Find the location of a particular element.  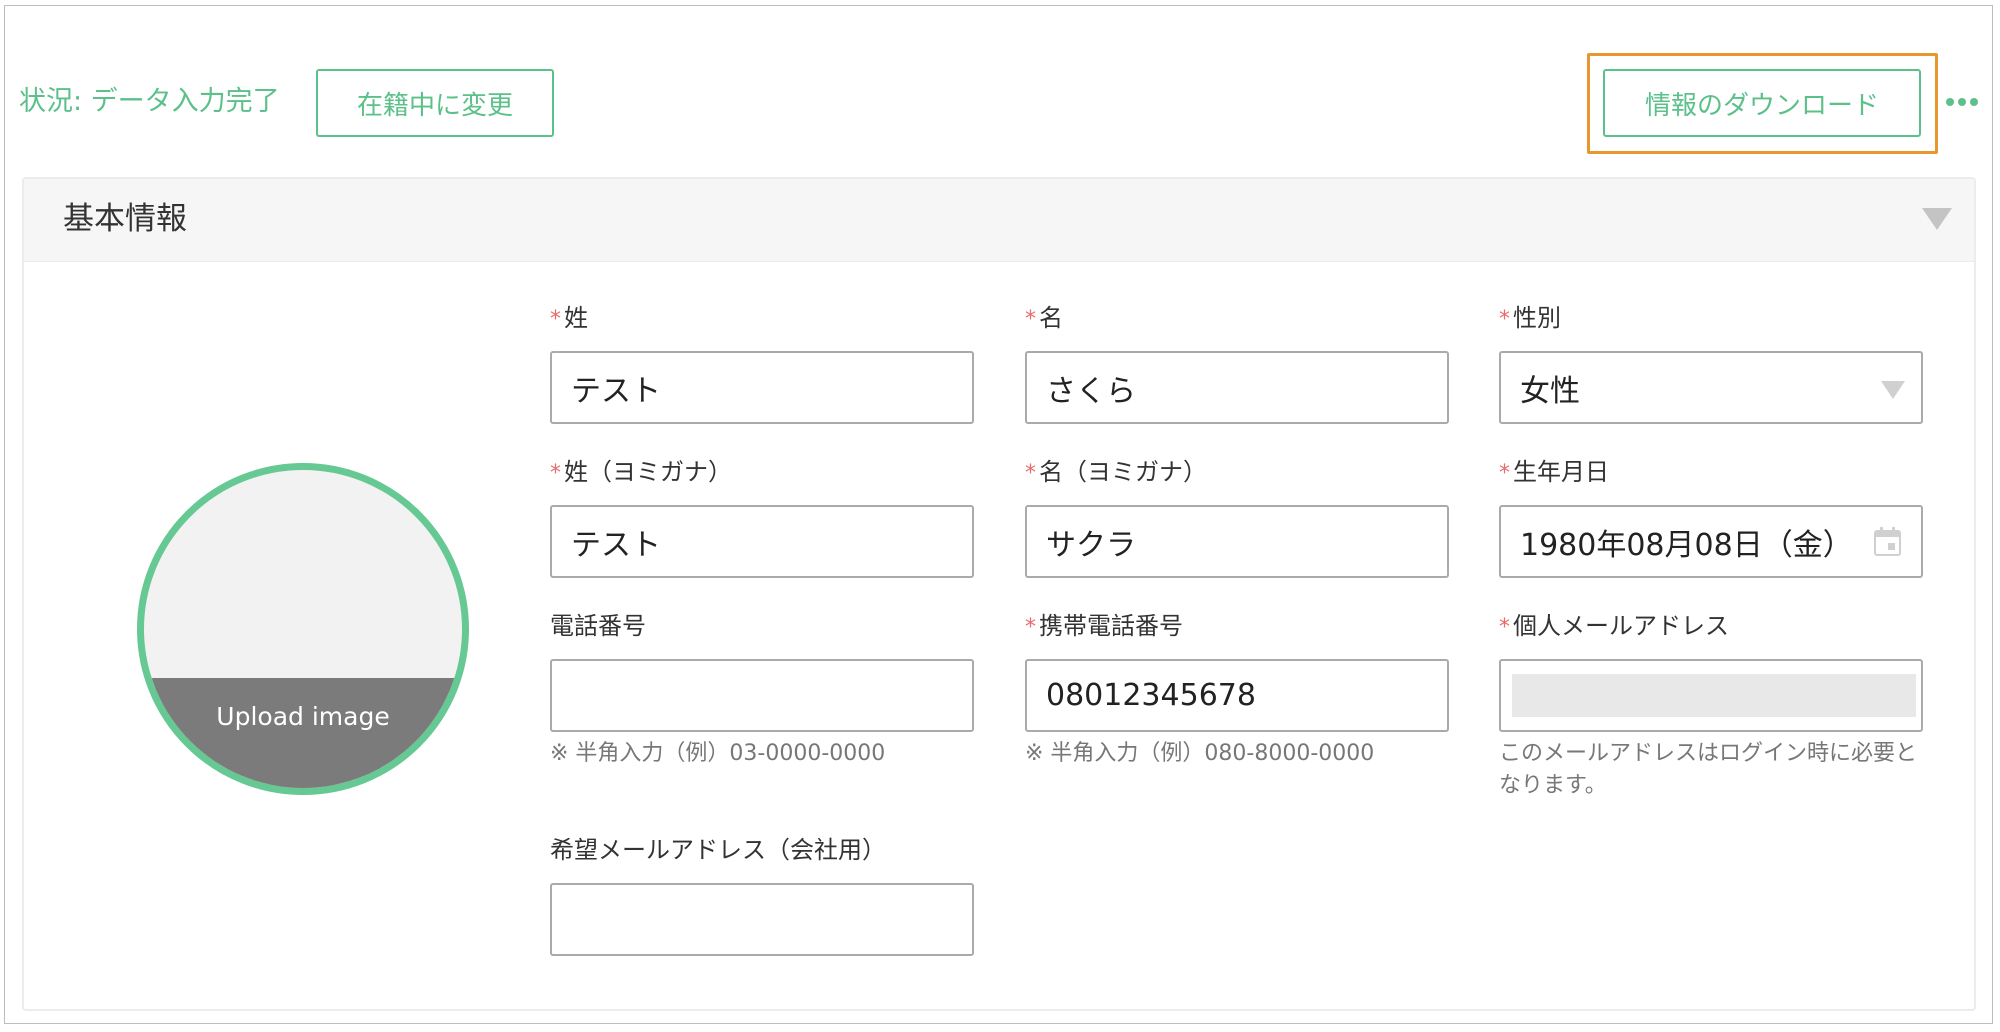

birthdate-input: 1980年08月08日（金） is located at coordinates (1711, 541).